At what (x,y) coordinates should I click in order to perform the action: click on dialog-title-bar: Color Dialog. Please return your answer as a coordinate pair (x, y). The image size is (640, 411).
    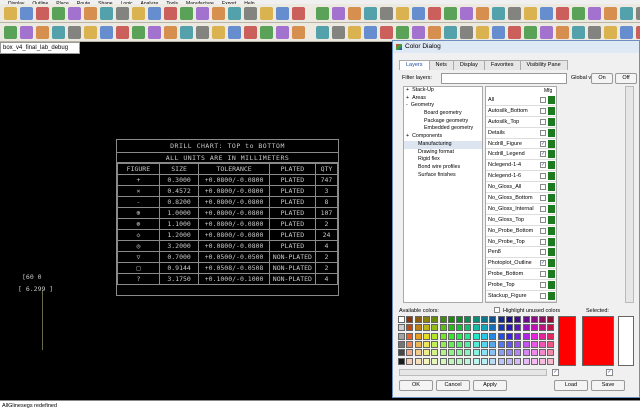
    Looking at the image, I should click on (516, 47).